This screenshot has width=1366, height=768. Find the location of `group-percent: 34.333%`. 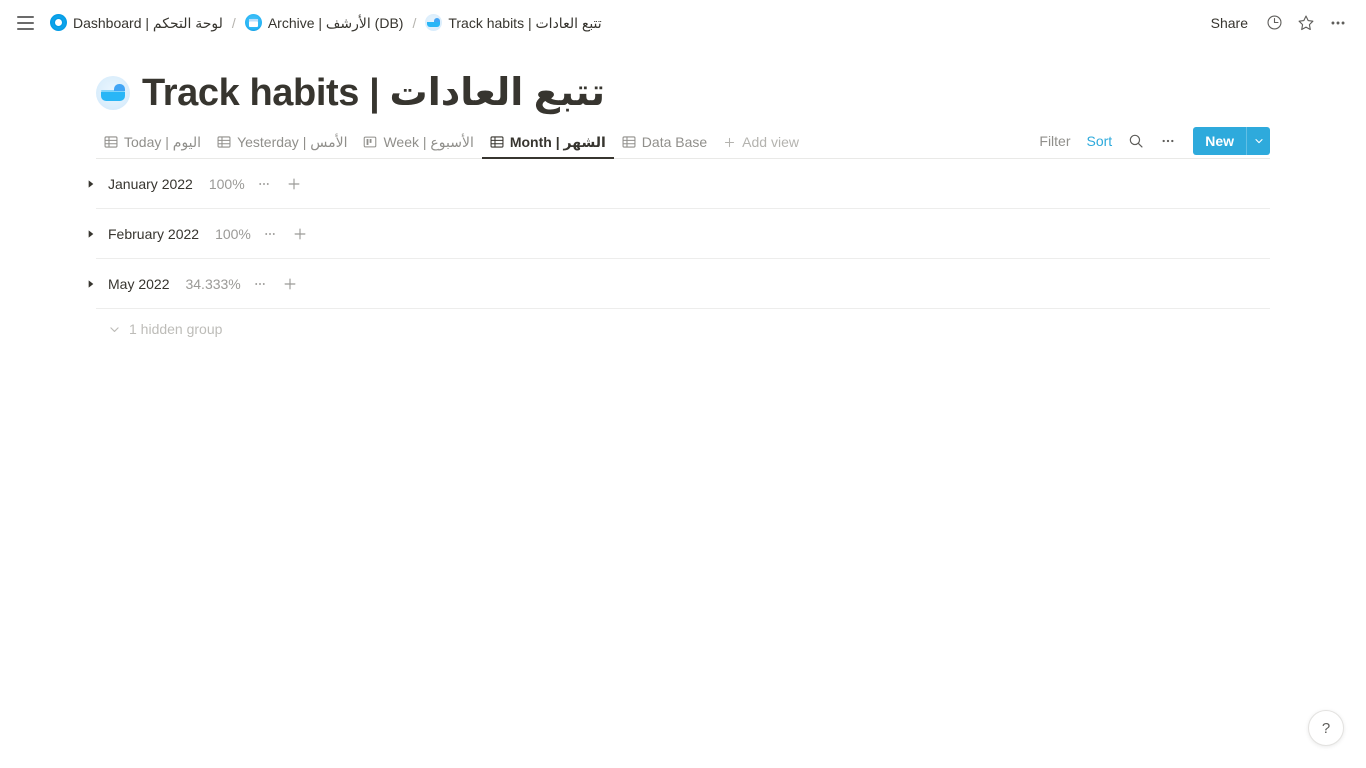

group-percent: 34.333% is located at coordinates (213, 283).